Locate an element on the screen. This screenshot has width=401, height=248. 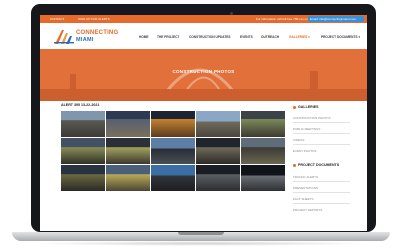
contact-link: CONTACT is located at coordinates (57, 19).